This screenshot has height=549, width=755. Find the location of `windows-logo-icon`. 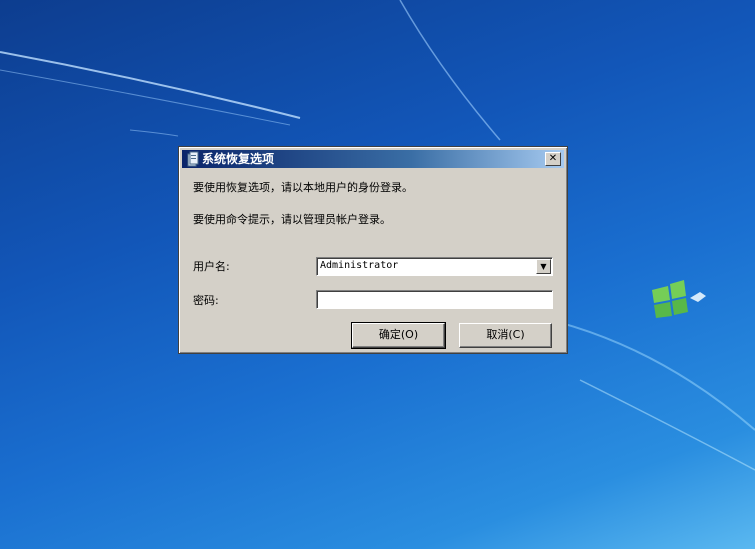

windows-logo-icon is located at coordinates (679, 299).